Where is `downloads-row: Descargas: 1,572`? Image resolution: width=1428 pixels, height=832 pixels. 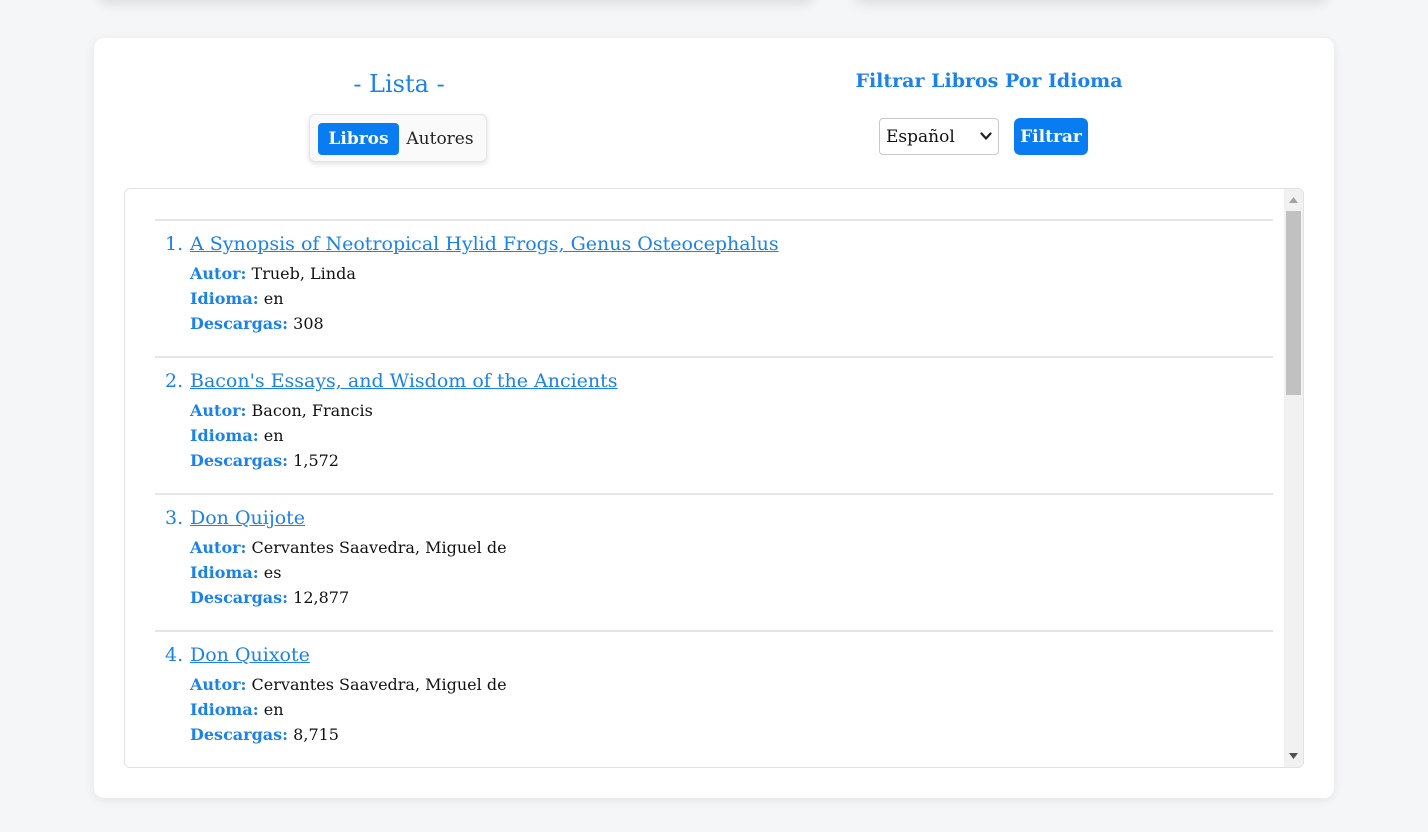
downloads-row: Descargas: 1,572 is located at coordinates (264, 460).